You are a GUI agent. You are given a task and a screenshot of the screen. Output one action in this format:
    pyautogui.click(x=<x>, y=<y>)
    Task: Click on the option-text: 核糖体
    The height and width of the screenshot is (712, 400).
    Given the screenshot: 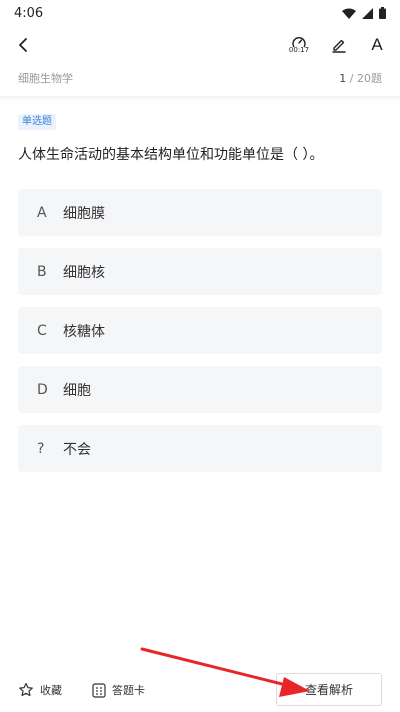 What is the action you would take?
    pyautogui.click(x=84, y=331)
    